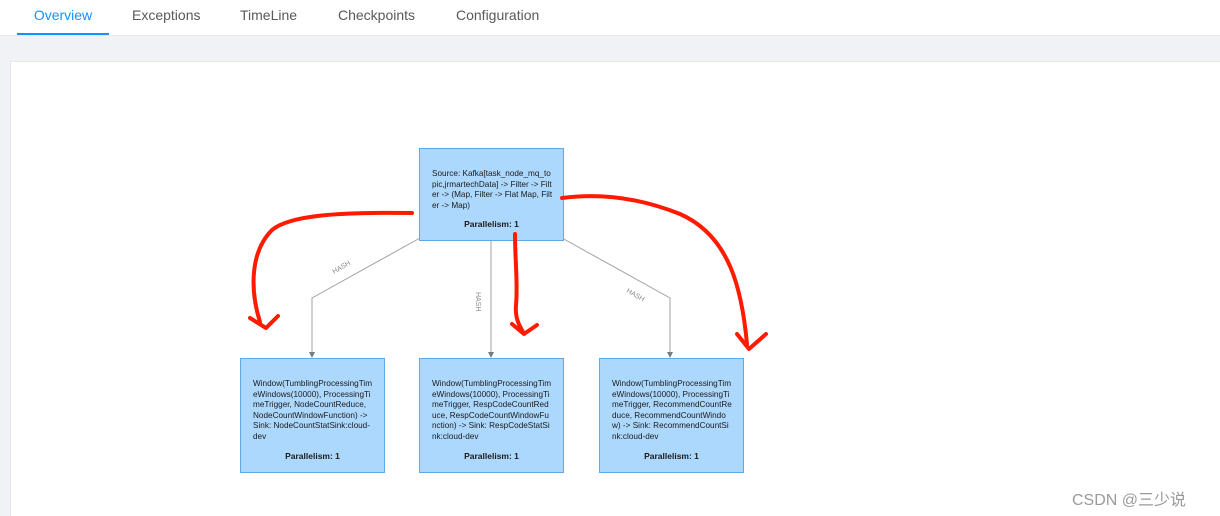 This screenshot has height=516, width=1220. I want to click on edge-label-1: HASH, so click(342, 268).